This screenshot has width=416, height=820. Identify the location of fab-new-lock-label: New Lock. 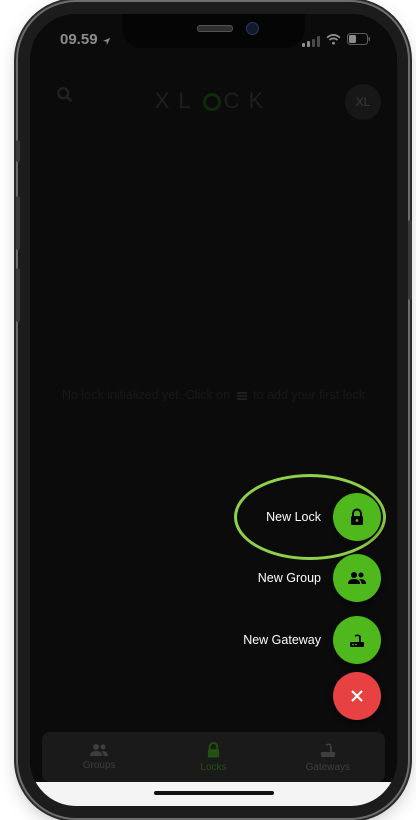
(293, 517).